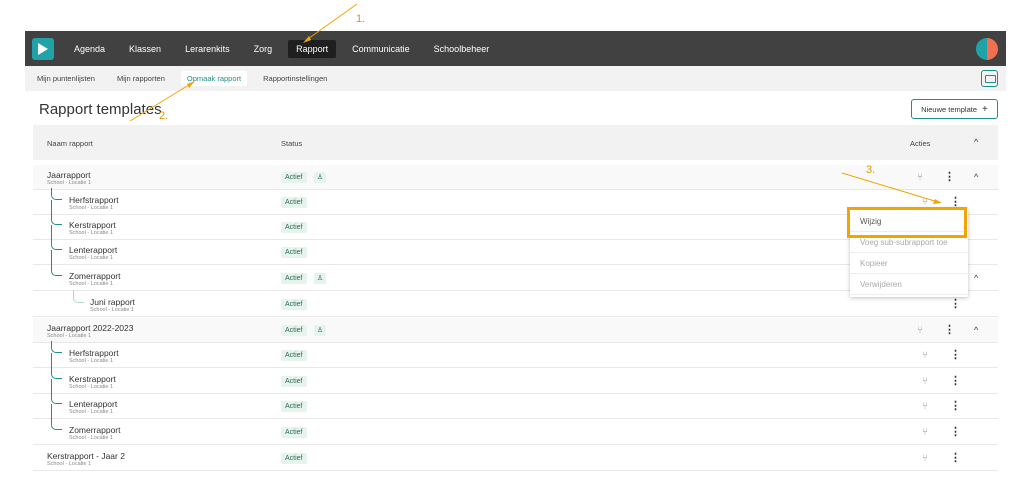  I want to click on annotation-label-2: 2., so click(164, 116).